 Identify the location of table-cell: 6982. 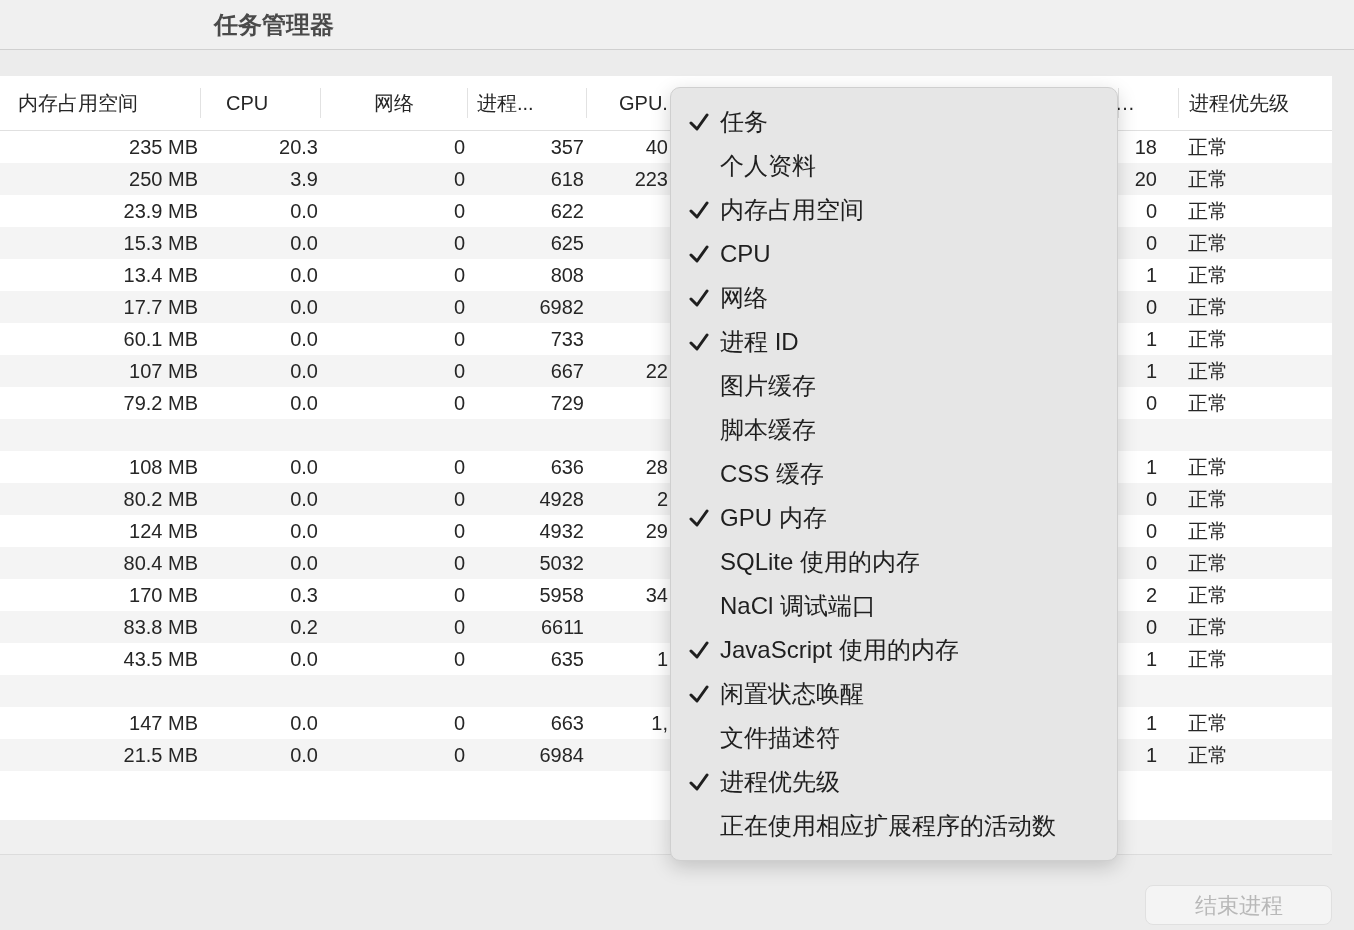
(561, 307).